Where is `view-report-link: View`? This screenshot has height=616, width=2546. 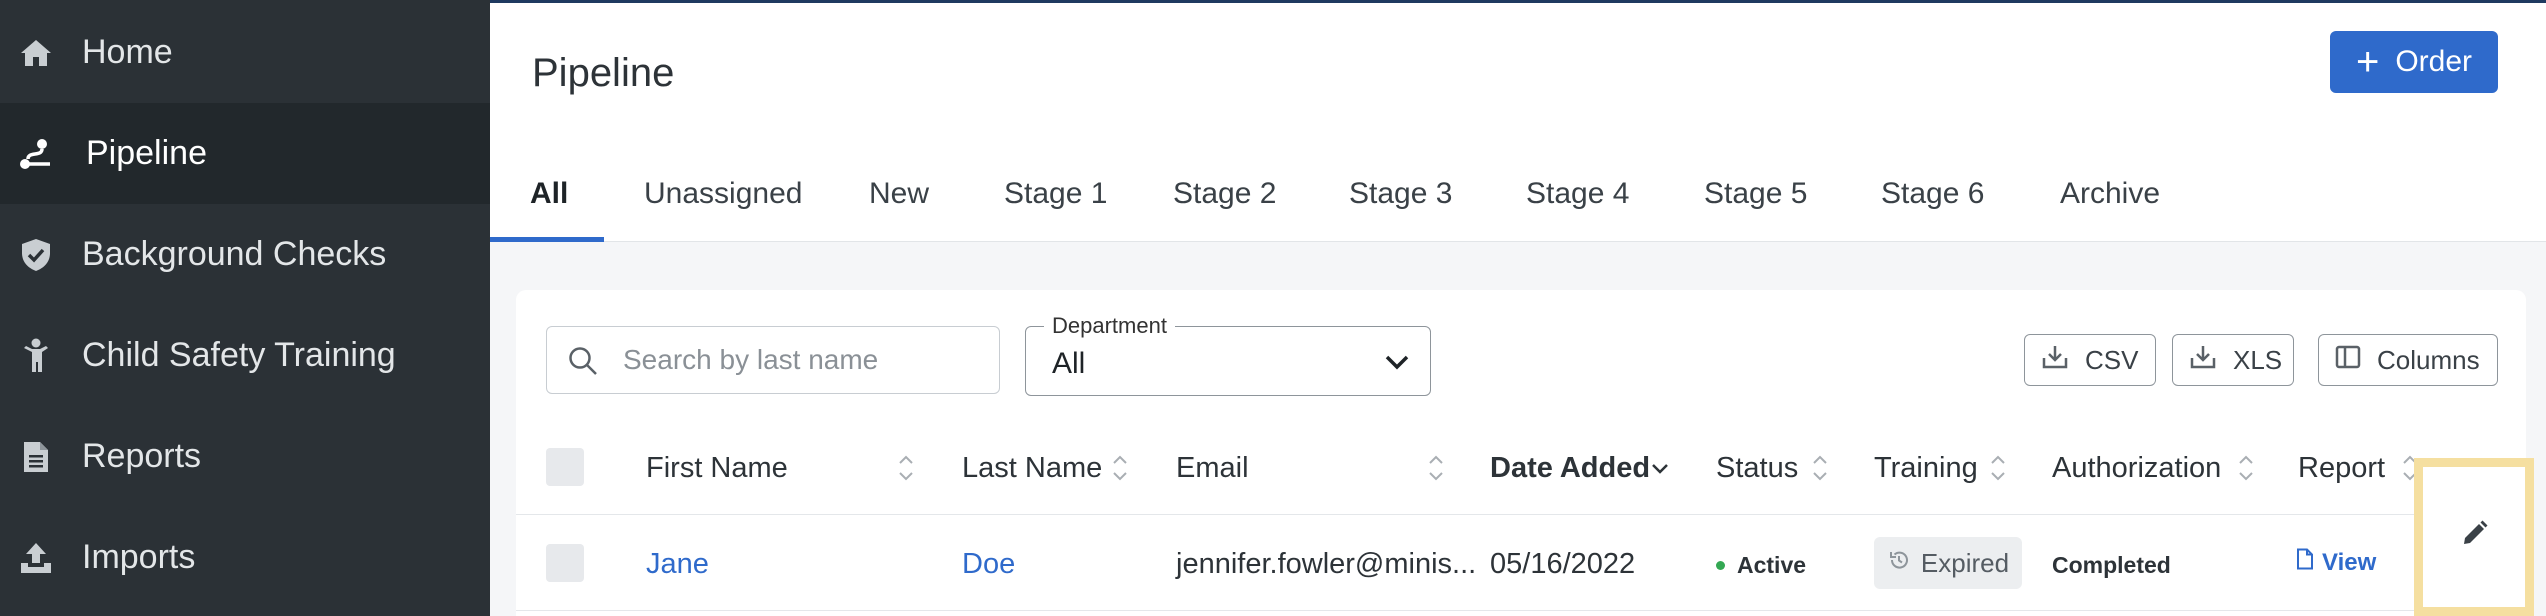 view-report-link: View is located at coordinates (2336, 562).